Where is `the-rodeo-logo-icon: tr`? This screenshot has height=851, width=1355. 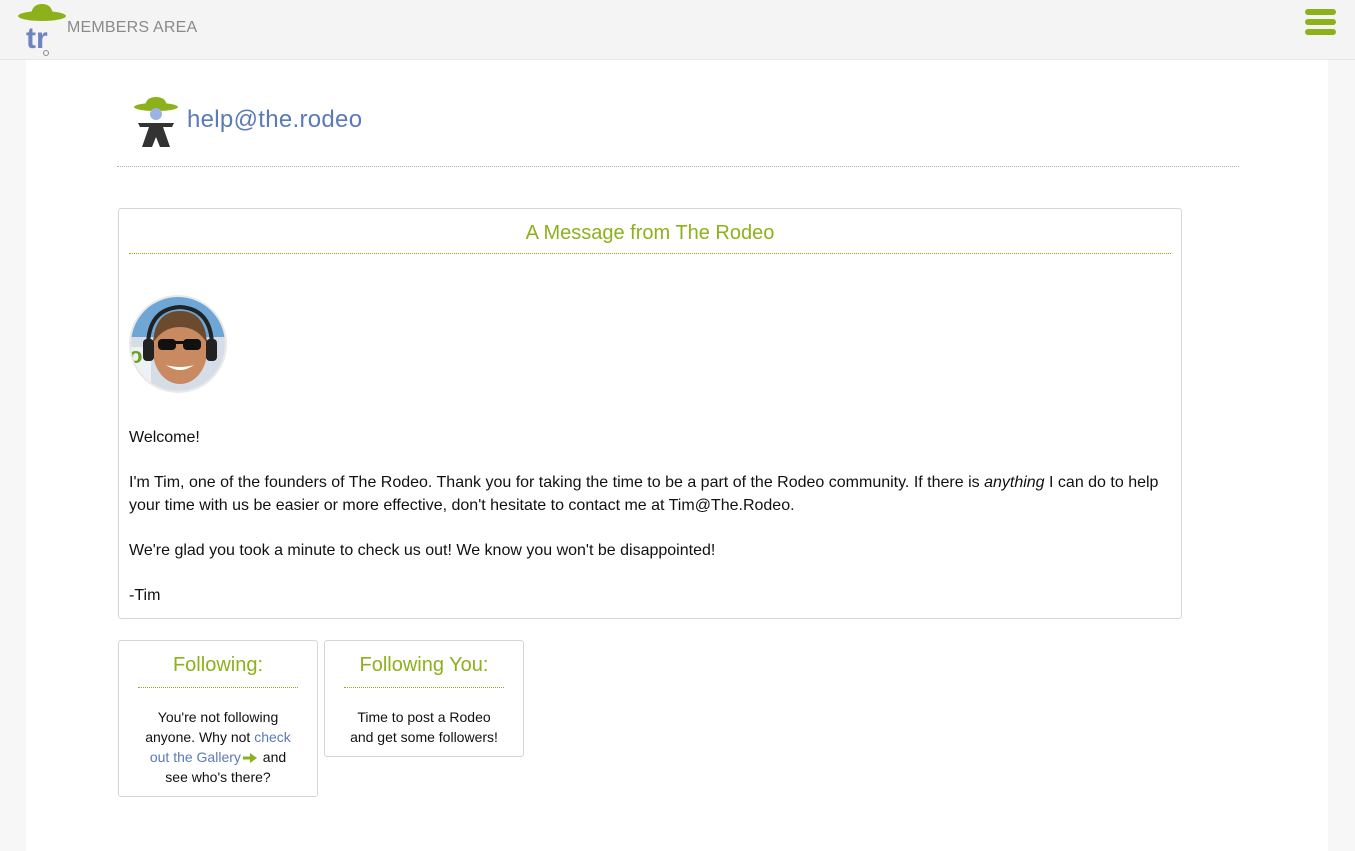
the-rodeo-logo-icon: tr is located at coordinates (42, 30).